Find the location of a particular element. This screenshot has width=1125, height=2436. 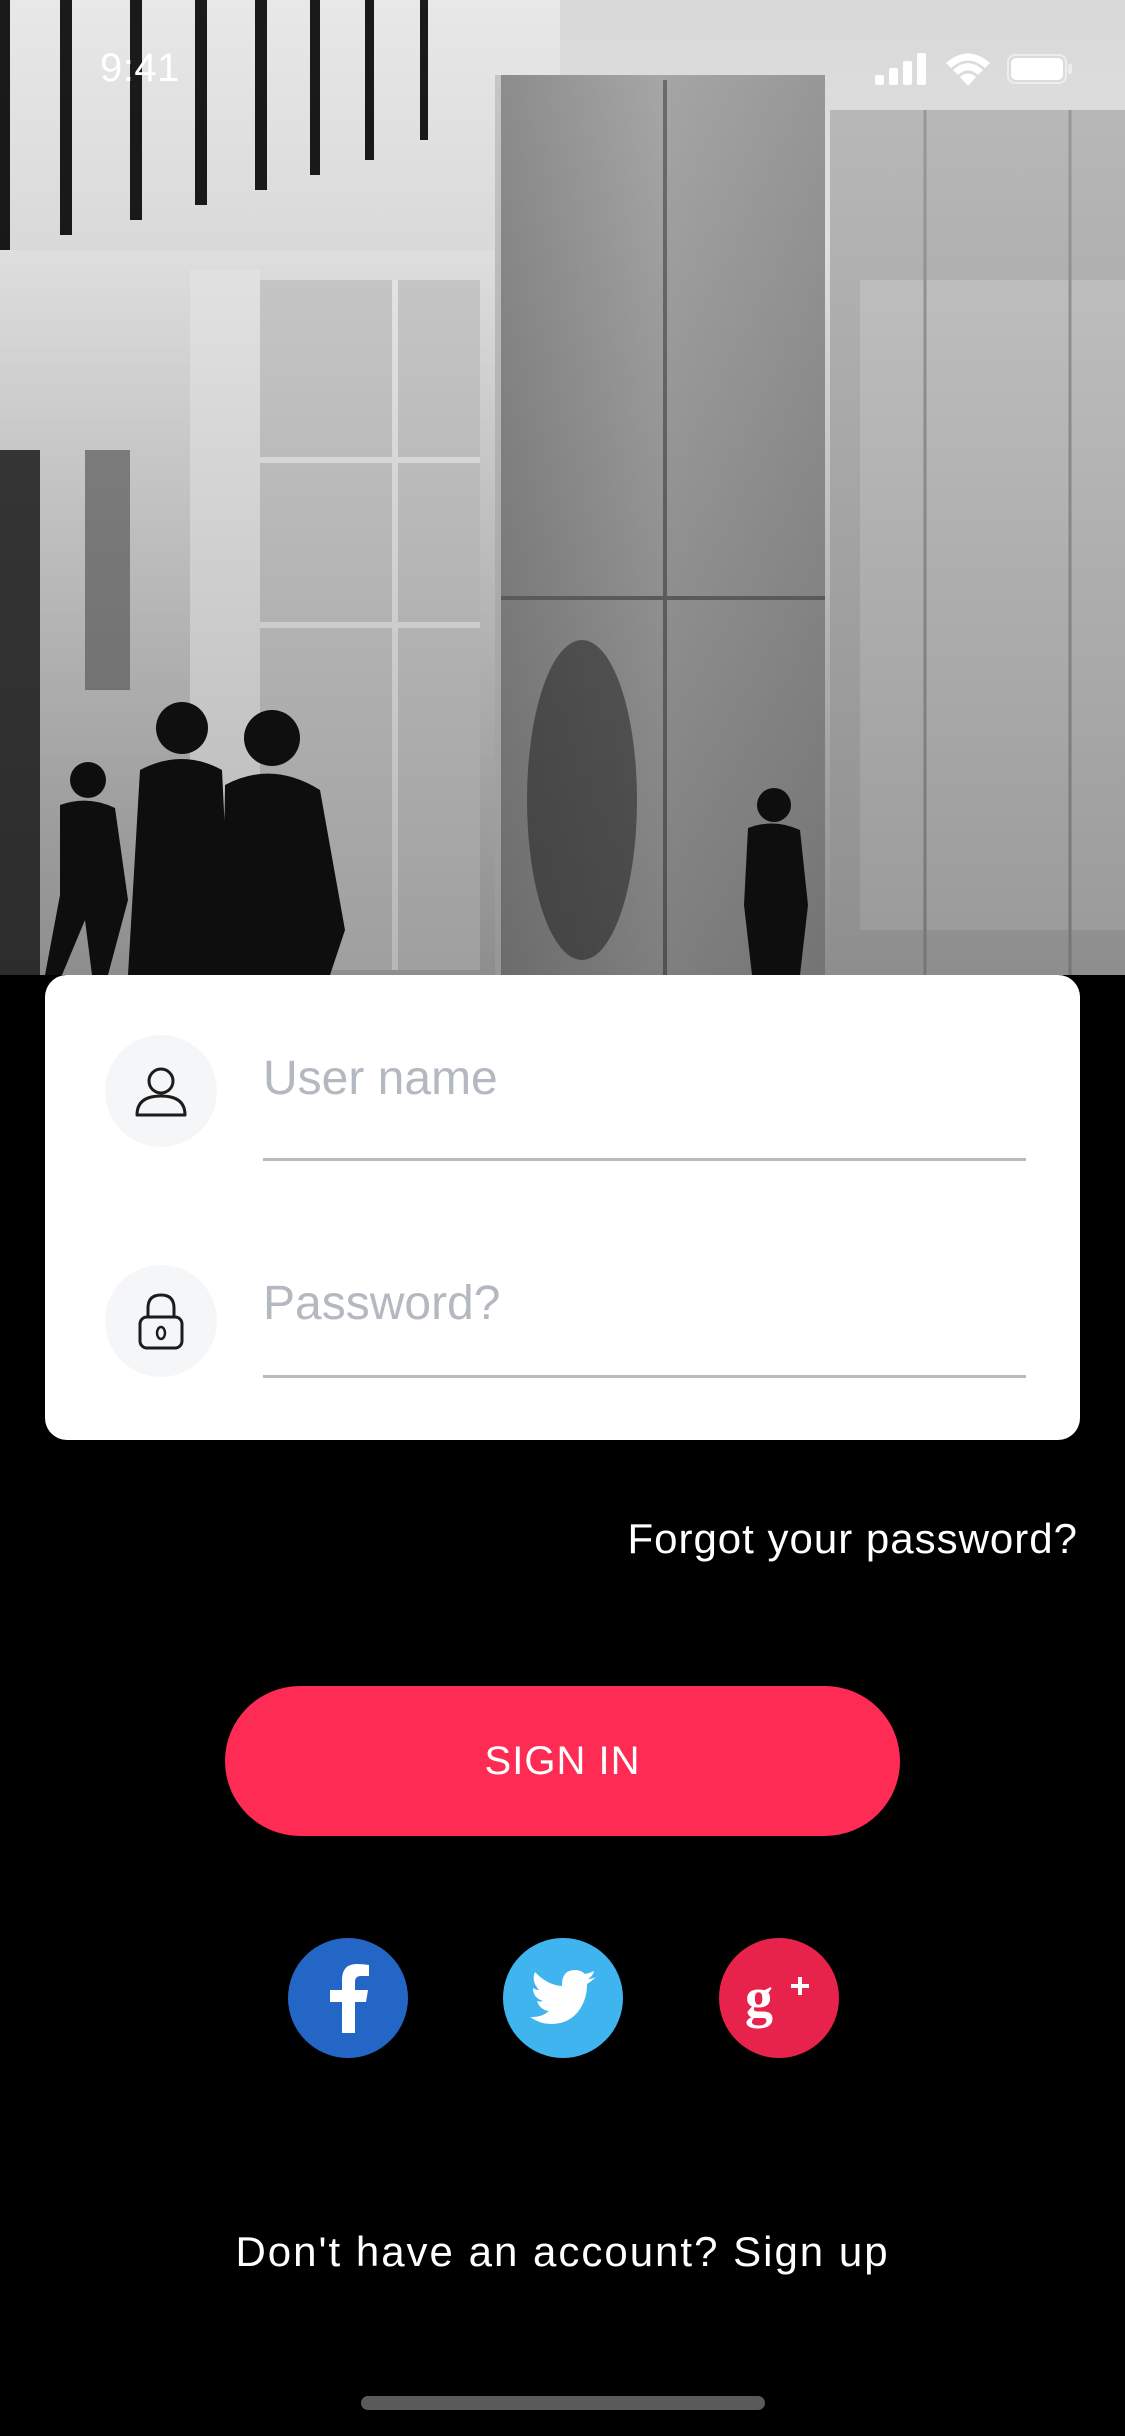

cellular-signal-icon is located at coordinates (900, 69).